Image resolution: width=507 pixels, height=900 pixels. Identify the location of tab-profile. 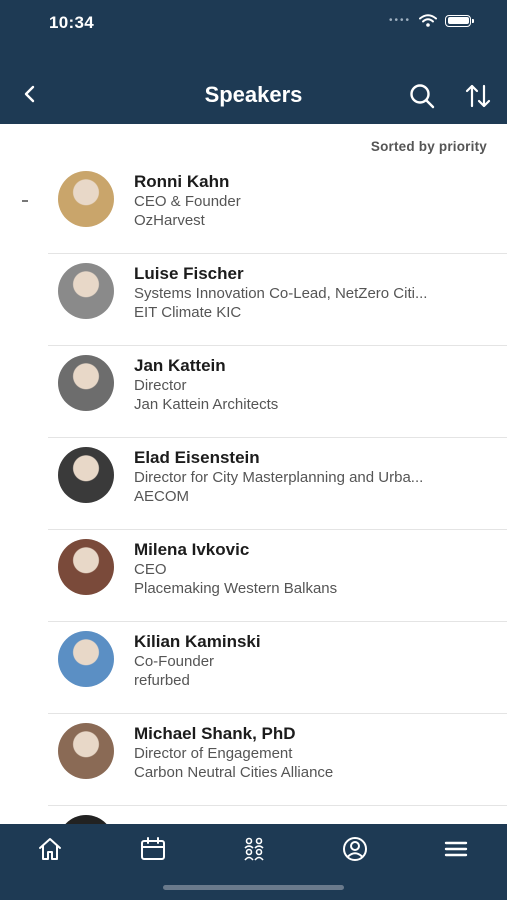
(355, 849).